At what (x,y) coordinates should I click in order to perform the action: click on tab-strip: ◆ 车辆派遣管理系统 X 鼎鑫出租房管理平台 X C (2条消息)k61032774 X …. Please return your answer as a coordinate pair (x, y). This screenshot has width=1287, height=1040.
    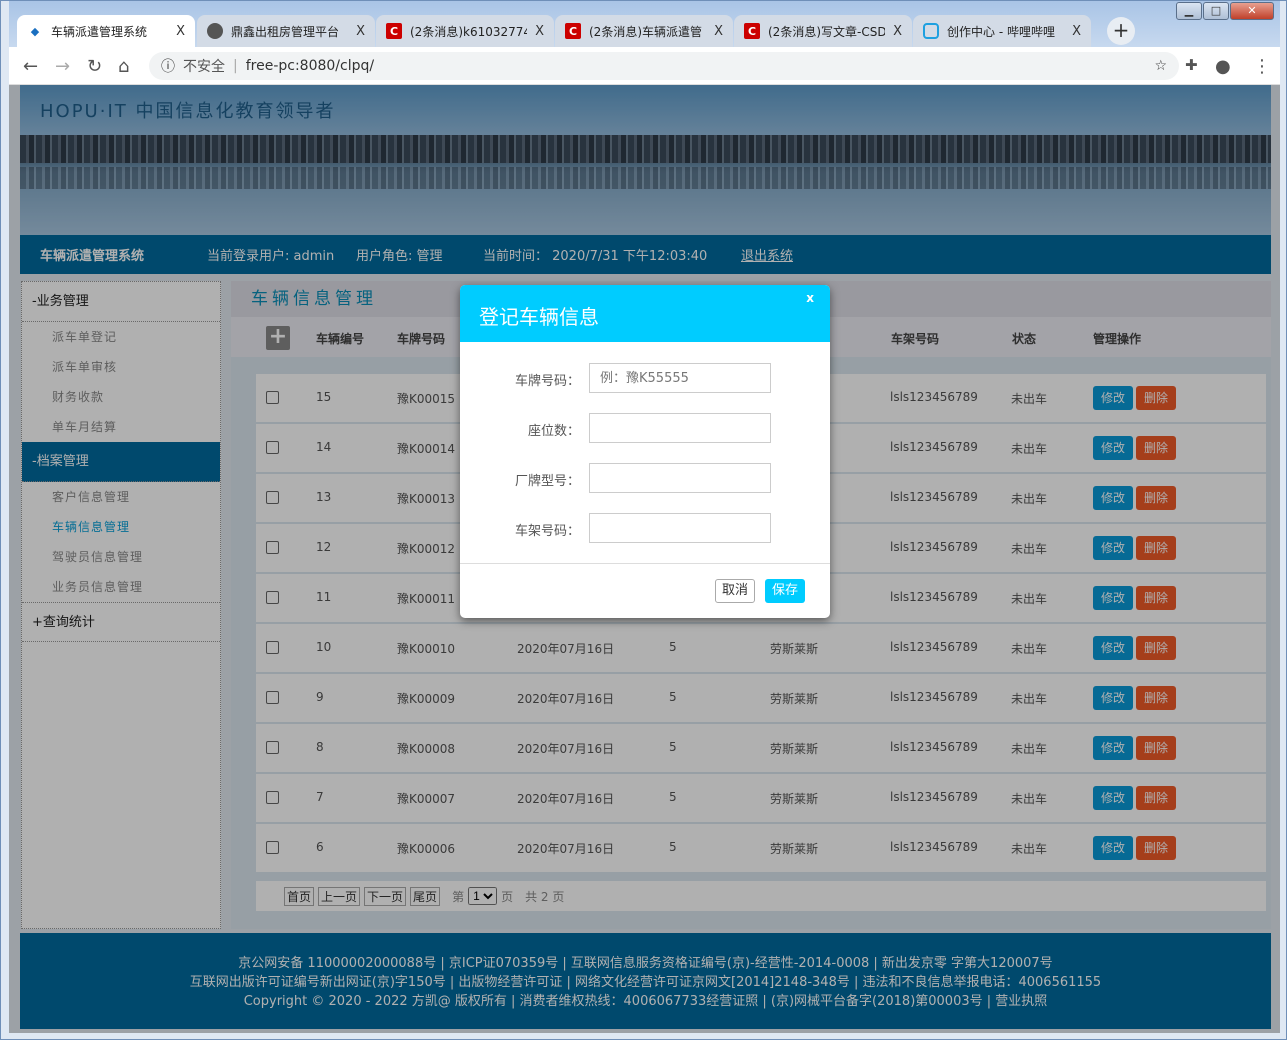
    Looking at the image, I should click on (644, 24).